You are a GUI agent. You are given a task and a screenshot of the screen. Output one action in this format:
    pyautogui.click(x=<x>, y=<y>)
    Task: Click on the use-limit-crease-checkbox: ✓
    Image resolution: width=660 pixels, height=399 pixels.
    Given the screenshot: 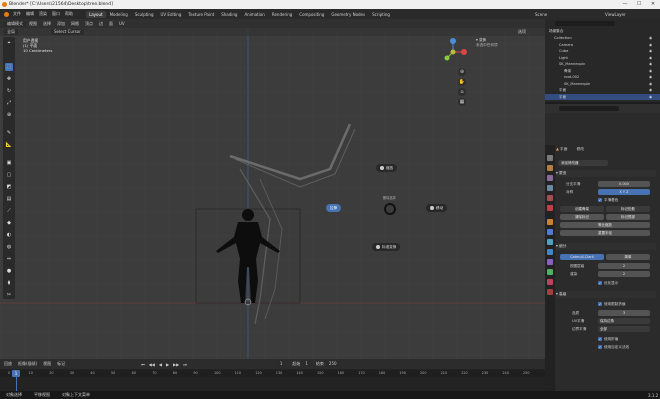 What is the action you would take?
    pyautogui.click(x=600, y=304)
    